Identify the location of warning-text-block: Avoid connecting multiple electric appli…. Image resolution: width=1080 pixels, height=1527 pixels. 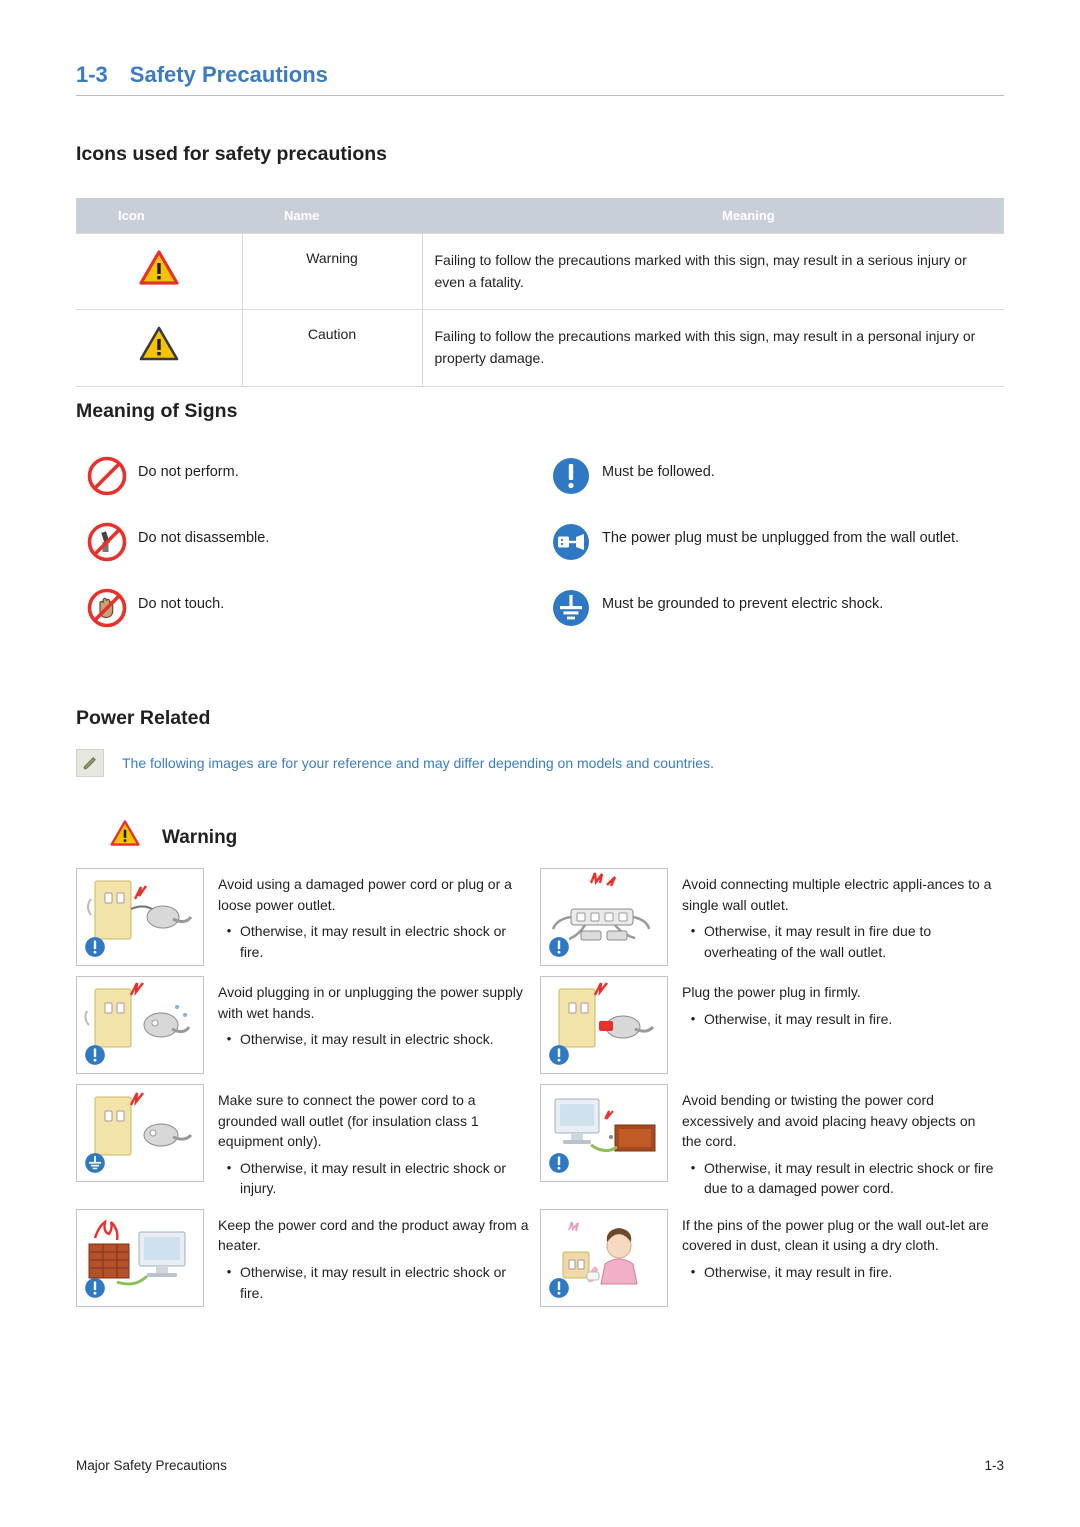
(836, 917).